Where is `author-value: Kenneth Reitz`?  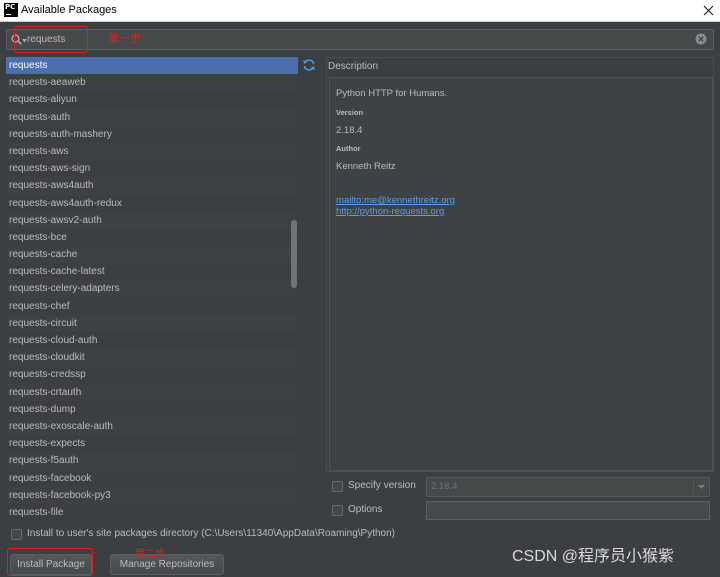 author-value: Kenneth Reitz is located at coordinates (366, 166).